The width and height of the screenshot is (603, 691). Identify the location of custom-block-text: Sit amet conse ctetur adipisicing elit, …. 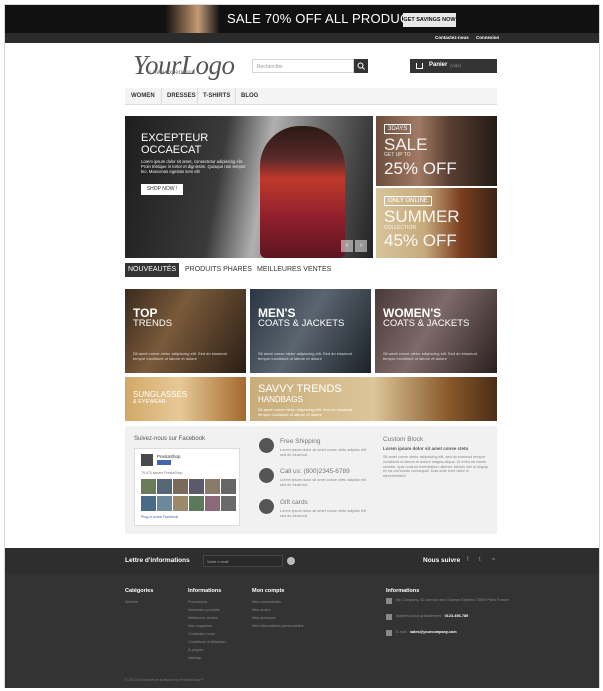
(435, 467).